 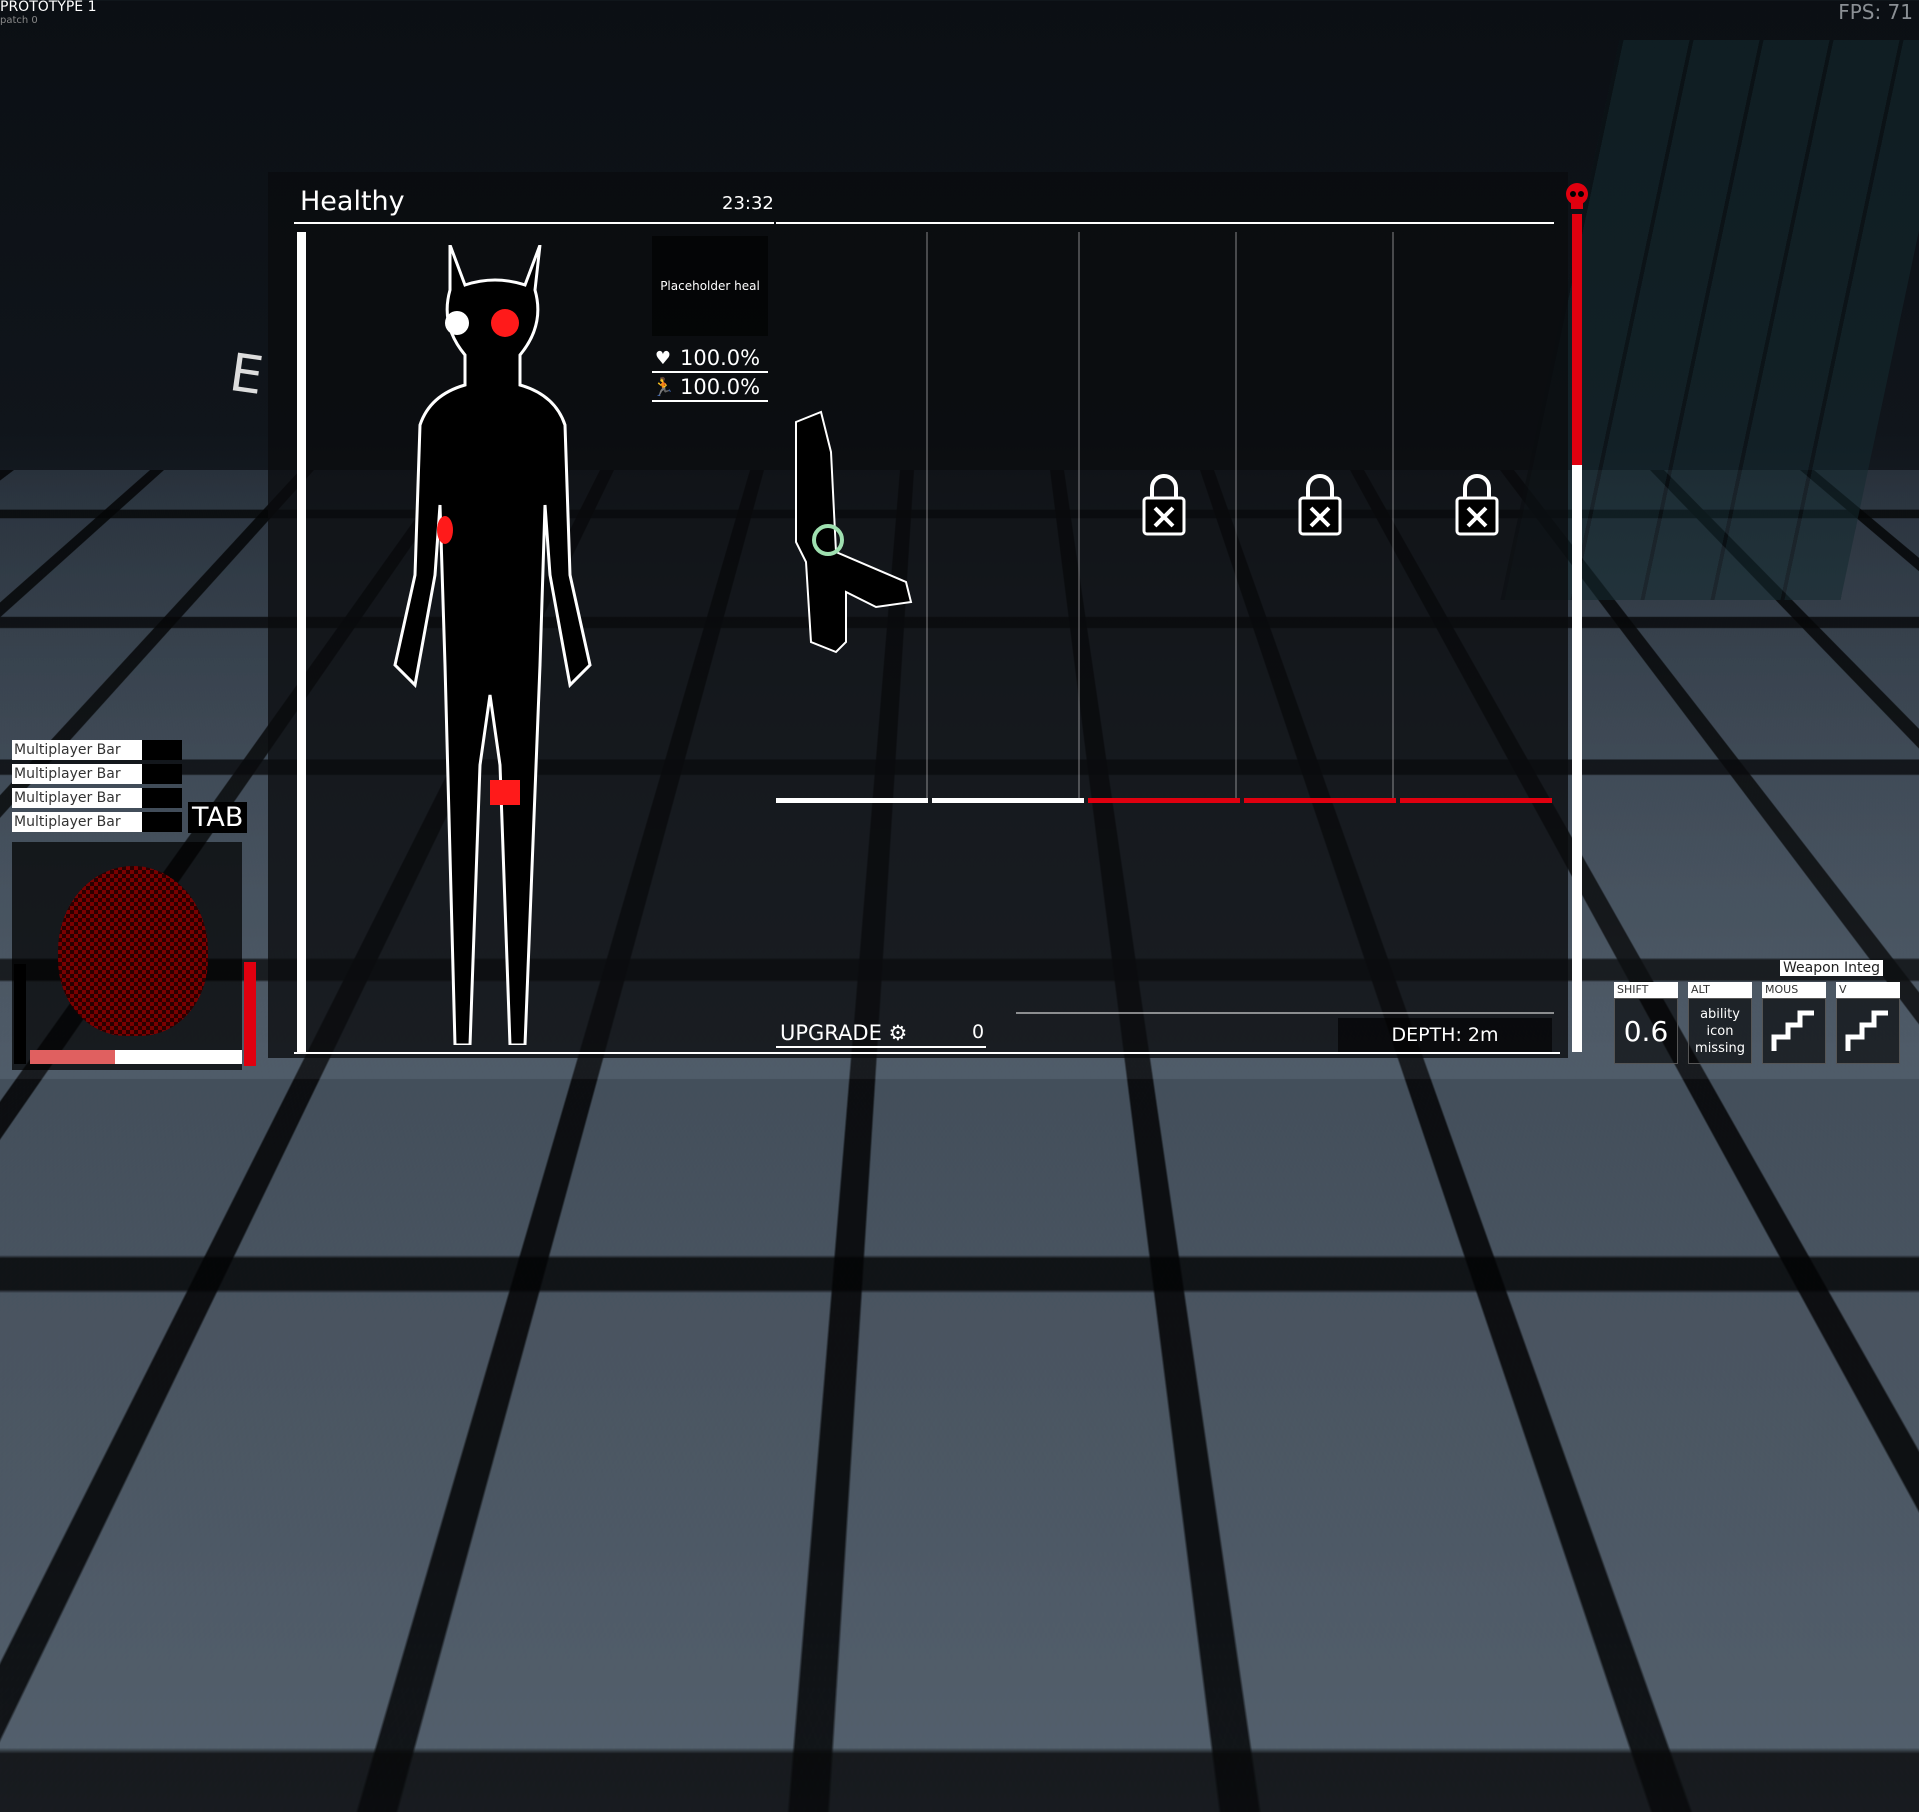 What do you see at coordinates (1577, 339) in the screenshot?
I see `danger-meter-fill` at bounding box center [1577, 339].